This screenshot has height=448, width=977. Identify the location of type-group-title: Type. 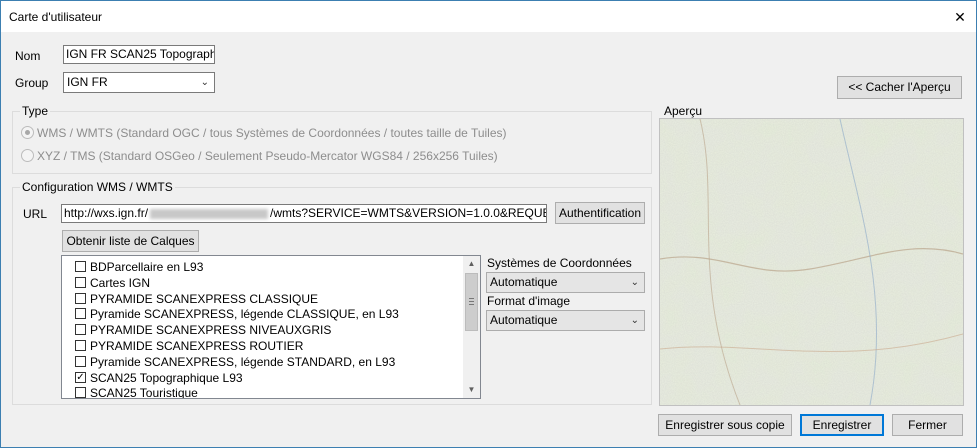
(35, 111).